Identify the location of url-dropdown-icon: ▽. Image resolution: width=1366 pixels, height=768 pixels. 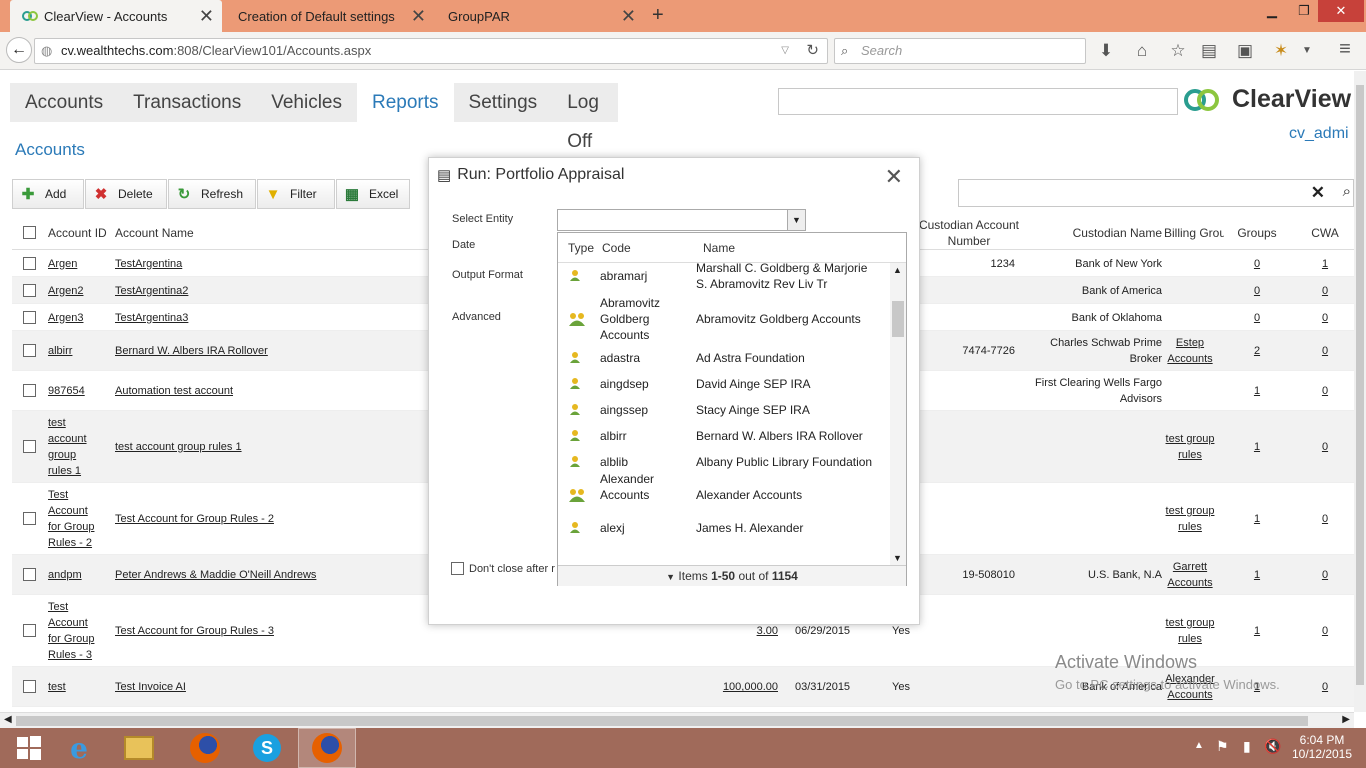
(785, 51).